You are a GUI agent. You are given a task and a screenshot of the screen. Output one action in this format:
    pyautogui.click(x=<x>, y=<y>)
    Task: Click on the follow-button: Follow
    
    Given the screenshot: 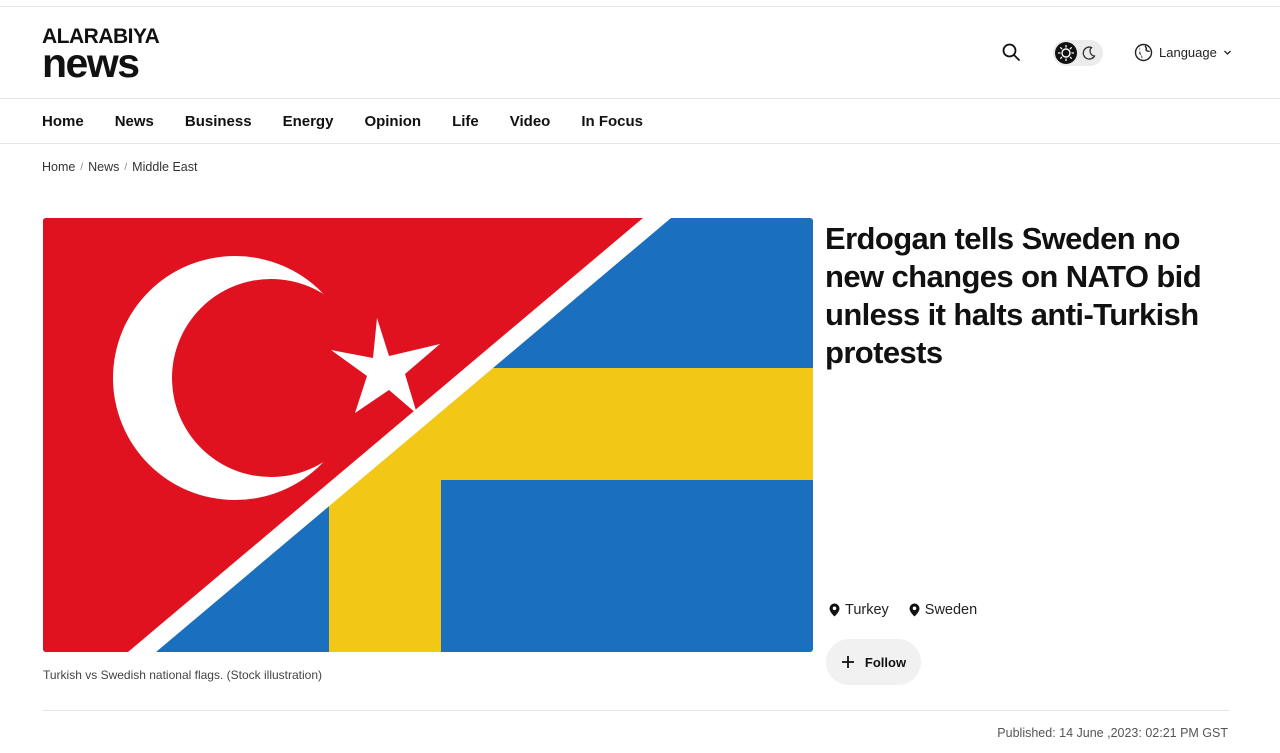 What is the action you would take?
    pyautogui.click(x=873, y=662)
    